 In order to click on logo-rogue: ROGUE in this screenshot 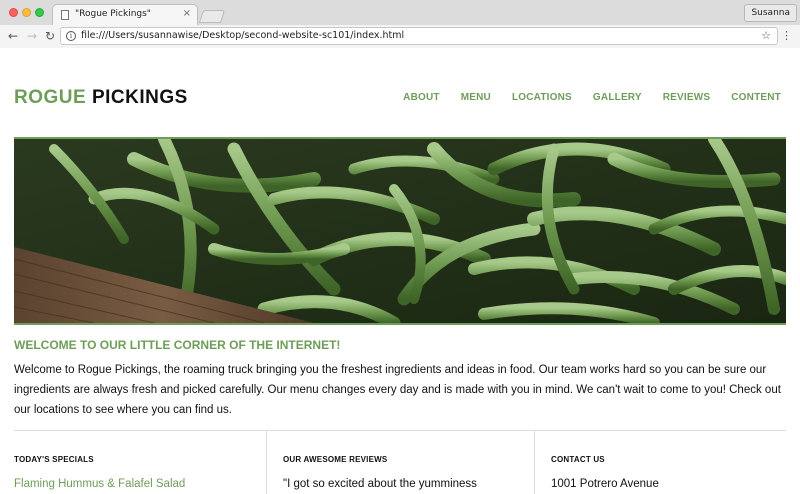, I will do `click(50, 97)`.